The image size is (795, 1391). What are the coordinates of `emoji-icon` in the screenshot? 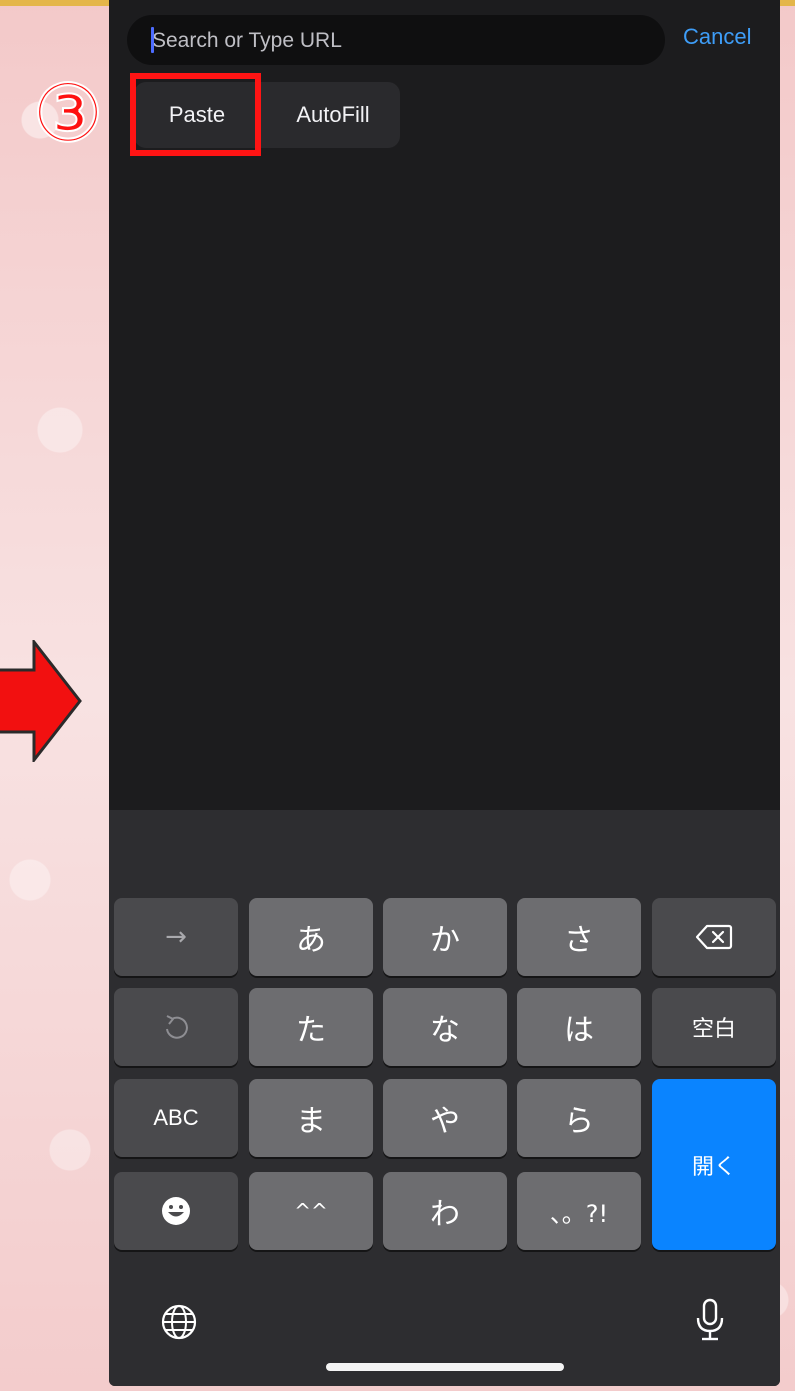 It's located at (176, 1211).